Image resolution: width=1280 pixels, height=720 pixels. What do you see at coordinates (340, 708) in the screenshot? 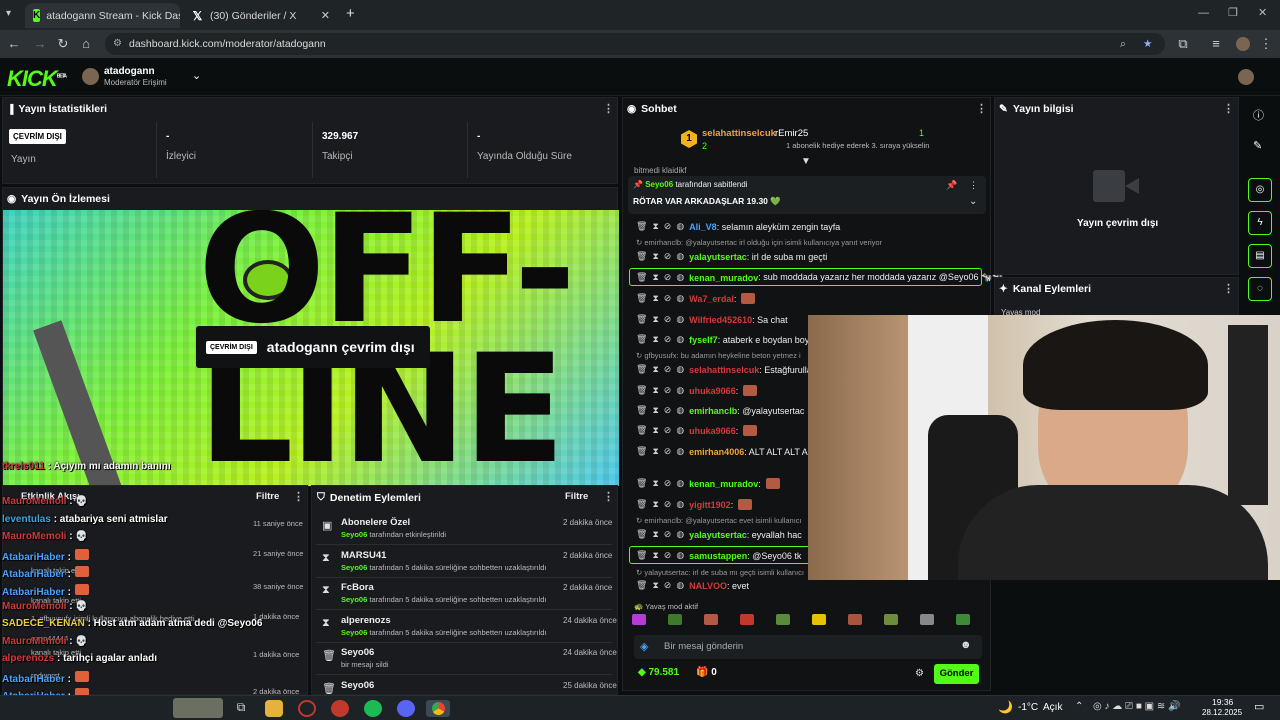
I see `app-icon` at bounding box center [340, 708].